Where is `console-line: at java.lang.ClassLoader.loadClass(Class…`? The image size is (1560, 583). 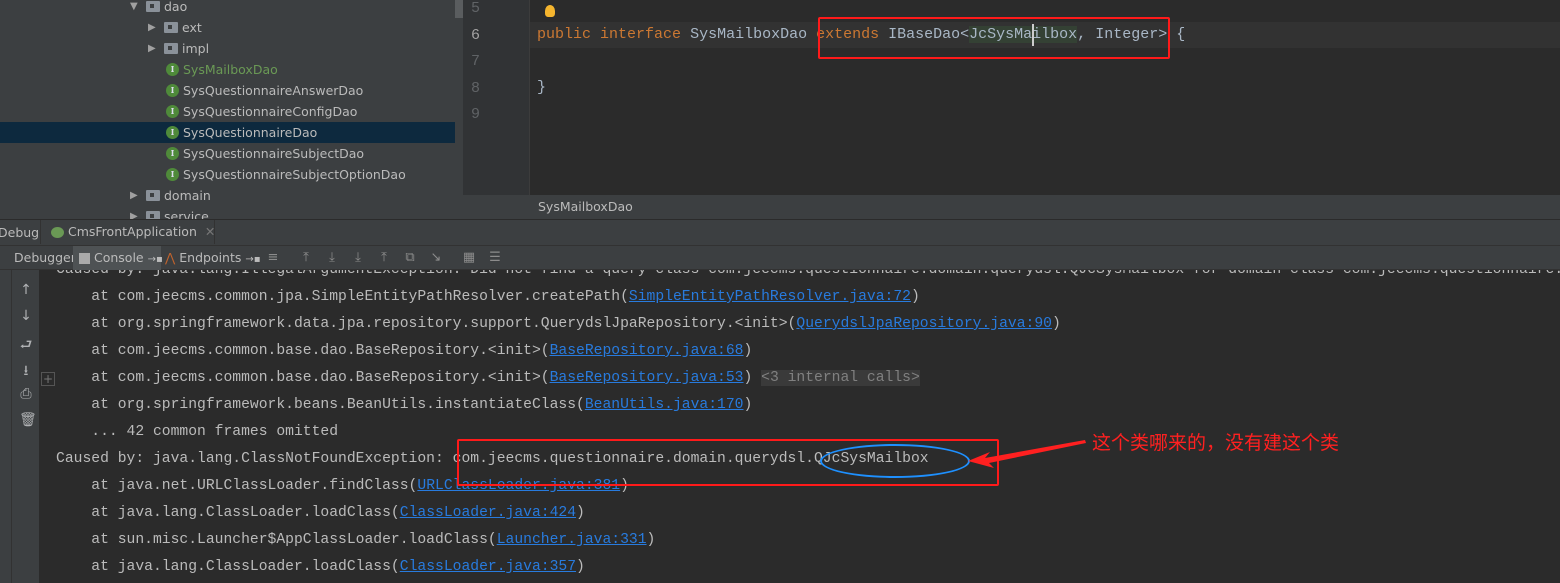 console-line: at java.lang.ClassLoader.loadClass(Class… is located at coordinates (320, 513).